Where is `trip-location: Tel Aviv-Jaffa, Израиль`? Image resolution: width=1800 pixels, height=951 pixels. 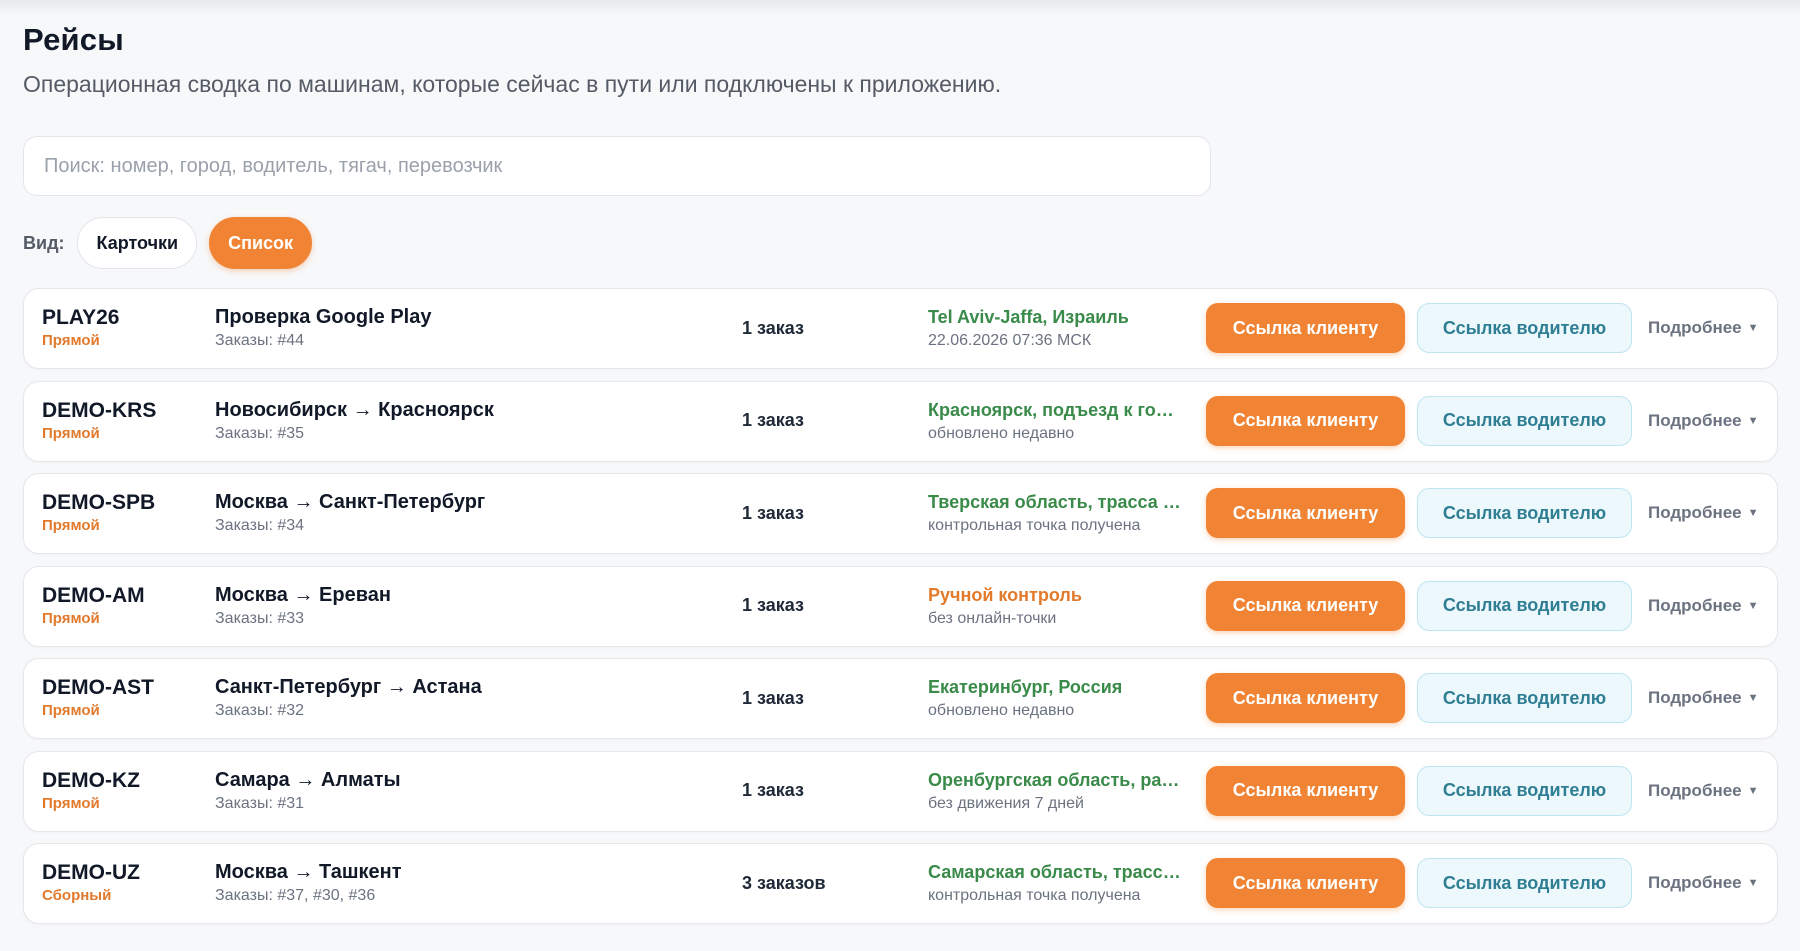 trip-location: Tel Aviv-Jaffa, Израиль is located at coordinates (1028, 317).